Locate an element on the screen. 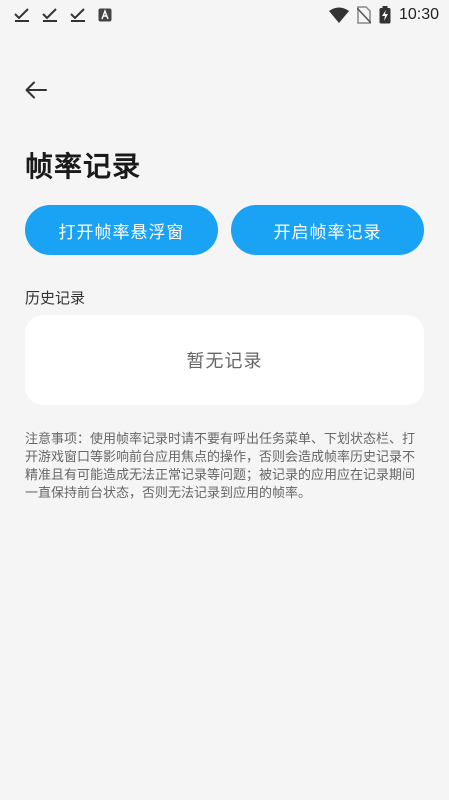 The height and width of the screenshot is (800, 449). no-sim-icon is located at coordinates (363, 15).